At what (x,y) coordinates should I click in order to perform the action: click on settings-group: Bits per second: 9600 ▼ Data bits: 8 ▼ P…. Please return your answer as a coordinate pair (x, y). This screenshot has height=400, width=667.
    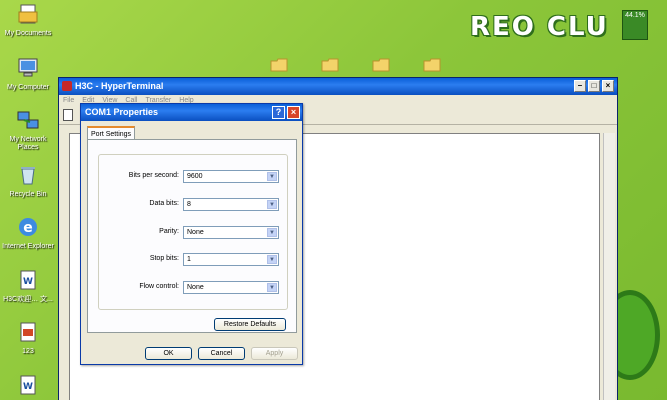
    Looking at the image, I should click on (193, 232).